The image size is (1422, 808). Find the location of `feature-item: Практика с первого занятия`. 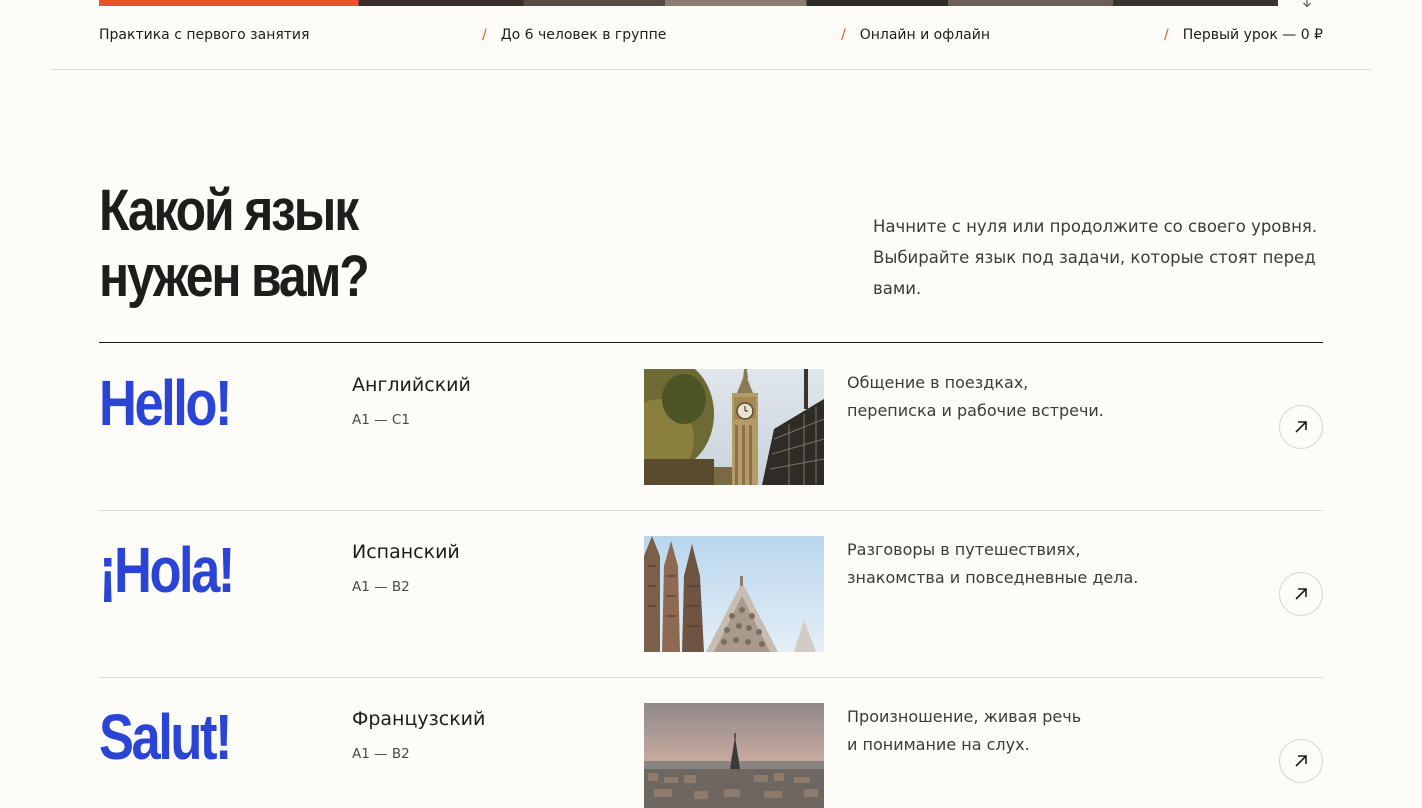

feature-item: Практика с первого занятия is located at coordinates (204, 35).